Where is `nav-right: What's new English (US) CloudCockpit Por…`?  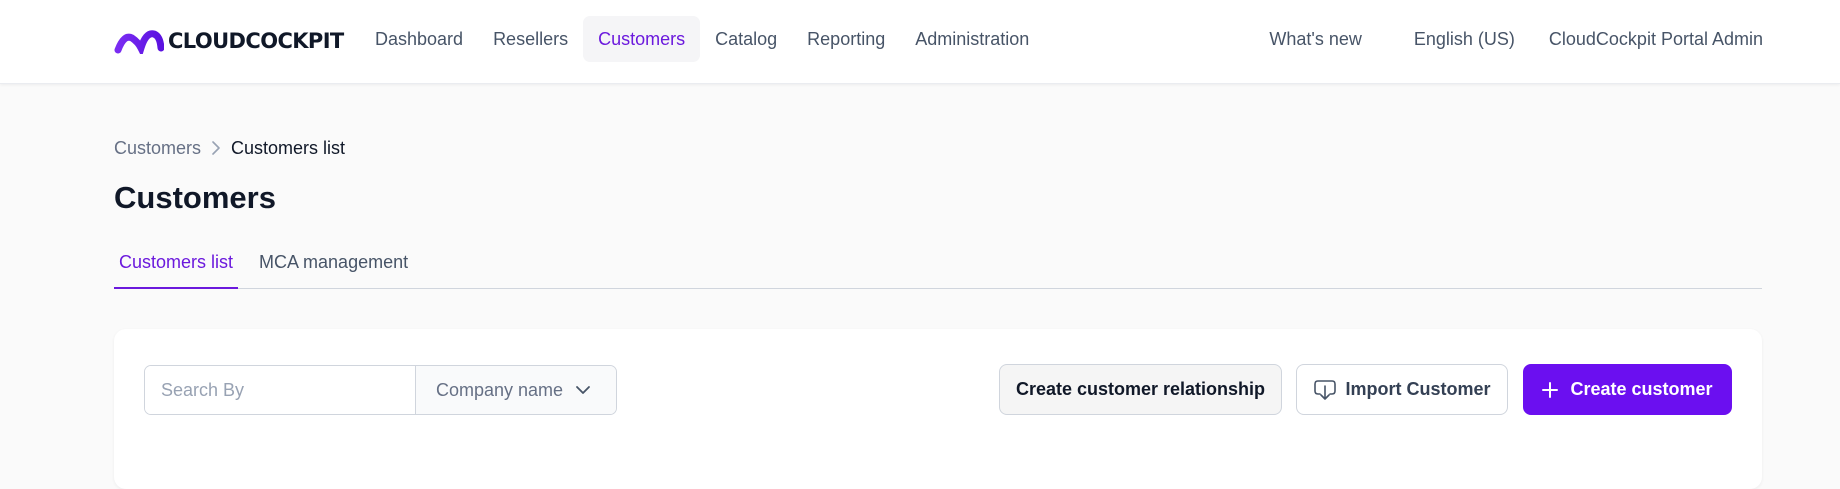 nav-right: What's new English (US) CloudCockpit Por… is located at coordinates (1516, 39).